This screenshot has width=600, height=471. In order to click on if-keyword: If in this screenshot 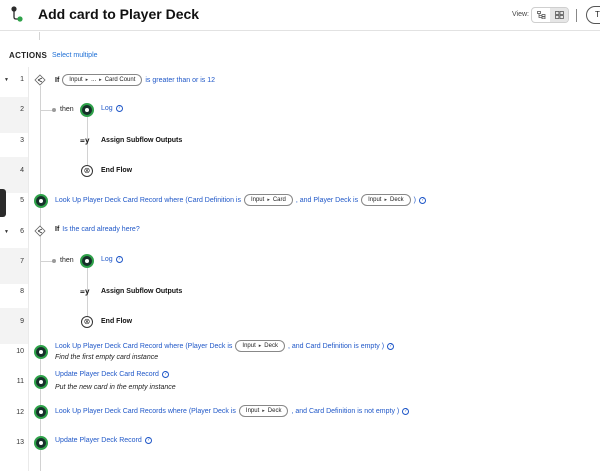, I will do `click(57, 80)`.